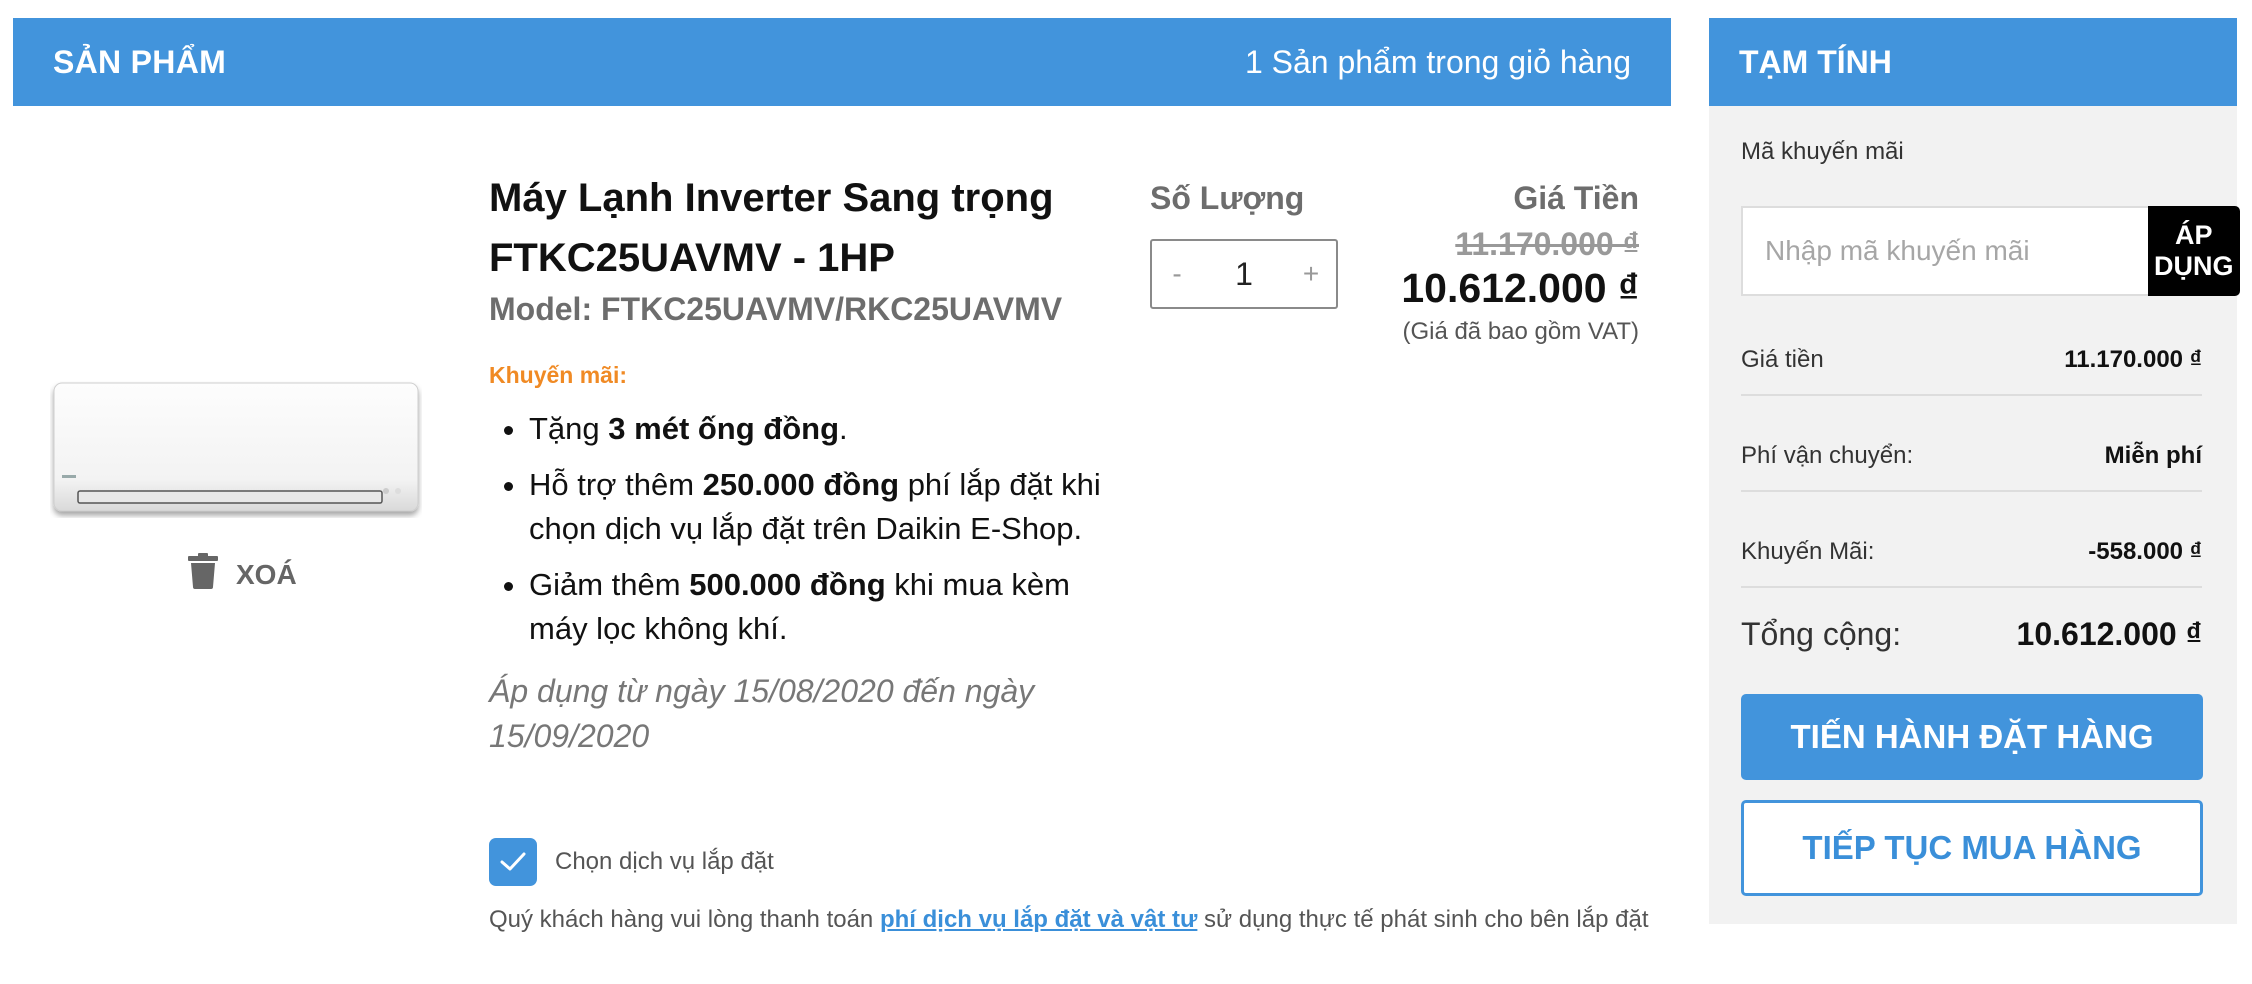 The width and height of the screenshot is (2252, 984). I want to click on air-conditioner-image, so click(236, 447).